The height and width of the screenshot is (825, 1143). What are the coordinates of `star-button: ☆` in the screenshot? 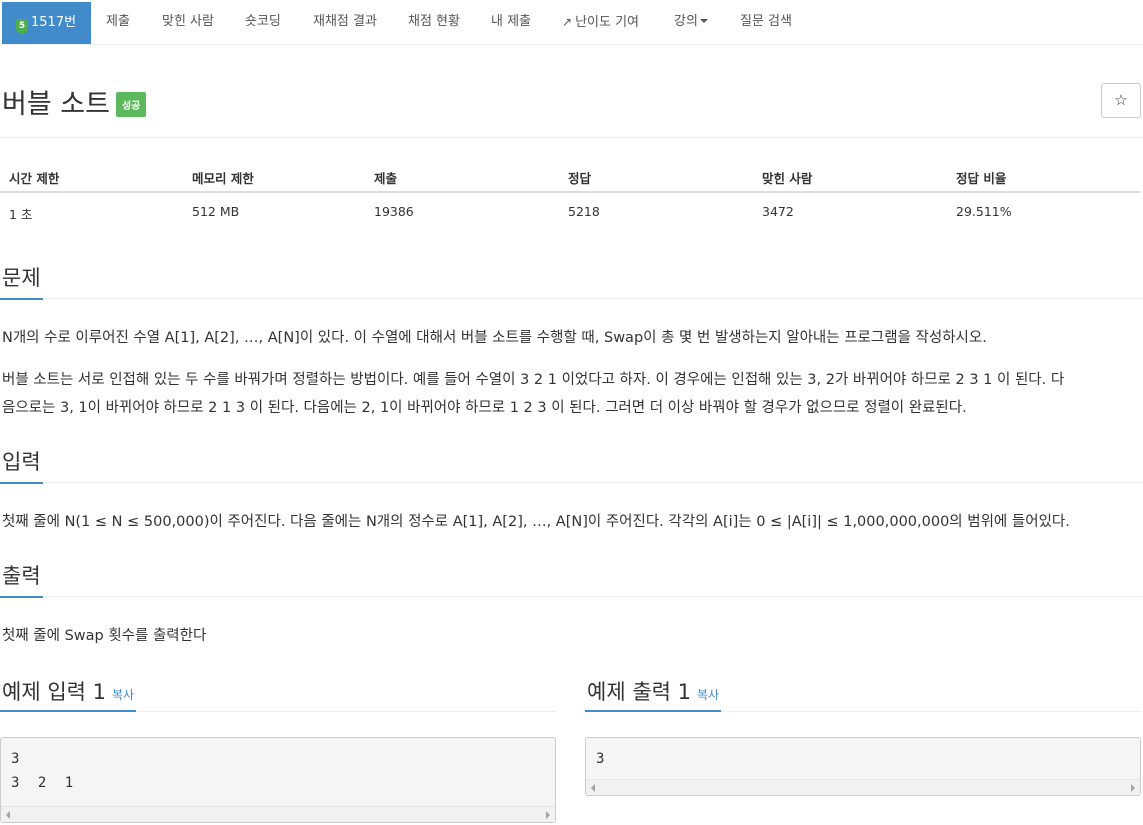 It's located at (1121, 100).